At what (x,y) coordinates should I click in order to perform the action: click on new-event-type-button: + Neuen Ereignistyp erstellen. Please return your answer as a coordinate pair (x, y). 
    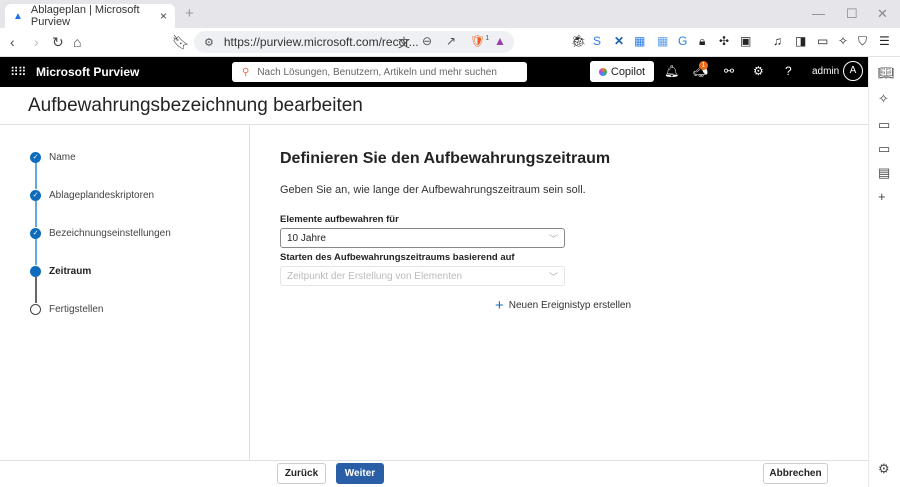
    Looking at the image, I should click on (563, 305).